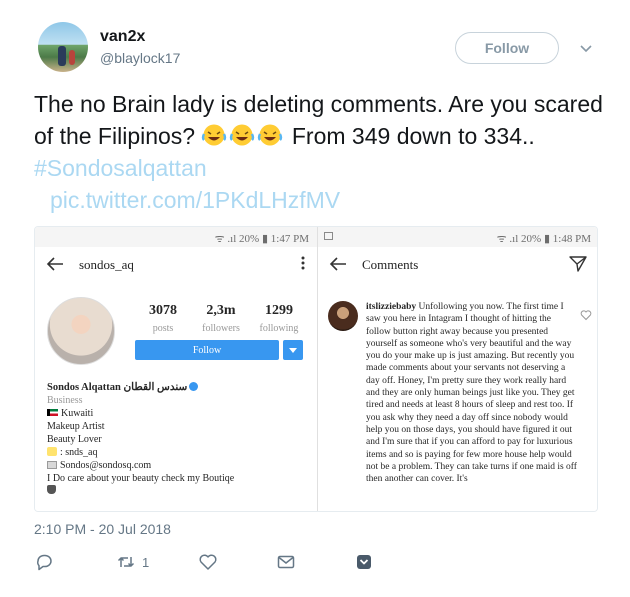 Image resolution: width=630 pixels, height=597 pixels. What do you see at coordinates (578, 264) in the screenshot?
I see `send-icon` at bounding box center [578, 264].